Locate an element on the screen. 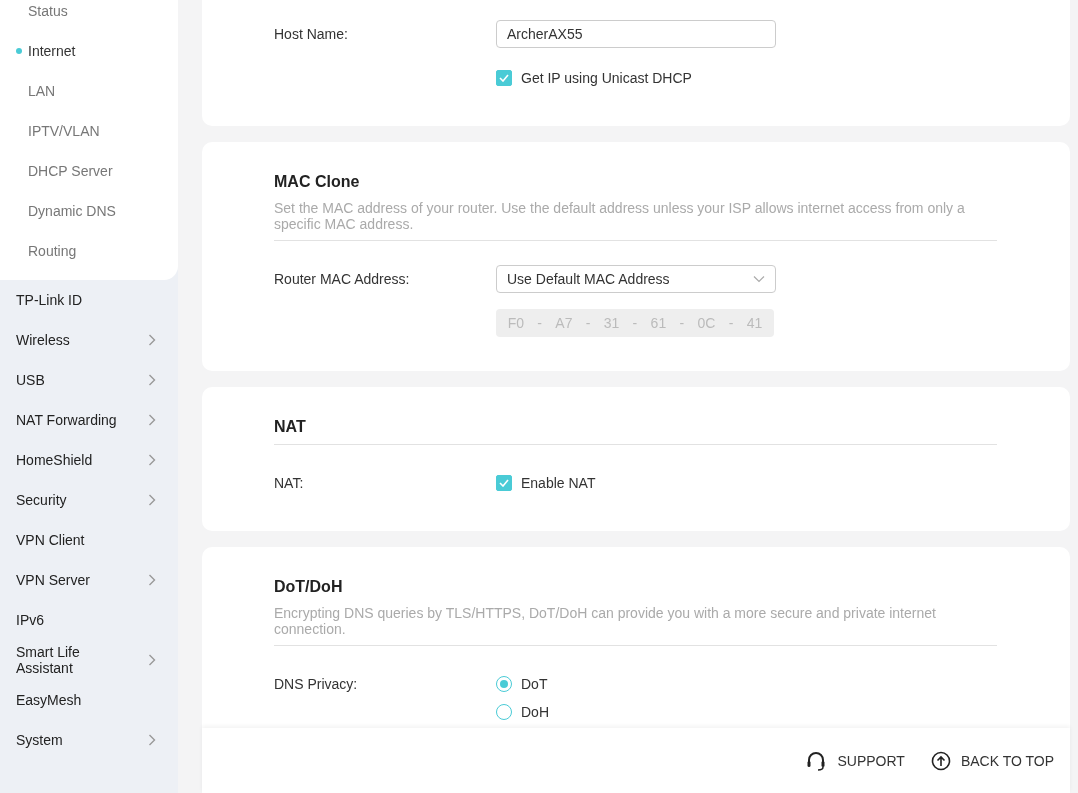 This screenshot has height=793, width=1078. back-to-top-link: BACK TO TOP is located at coordinates (992, 760).